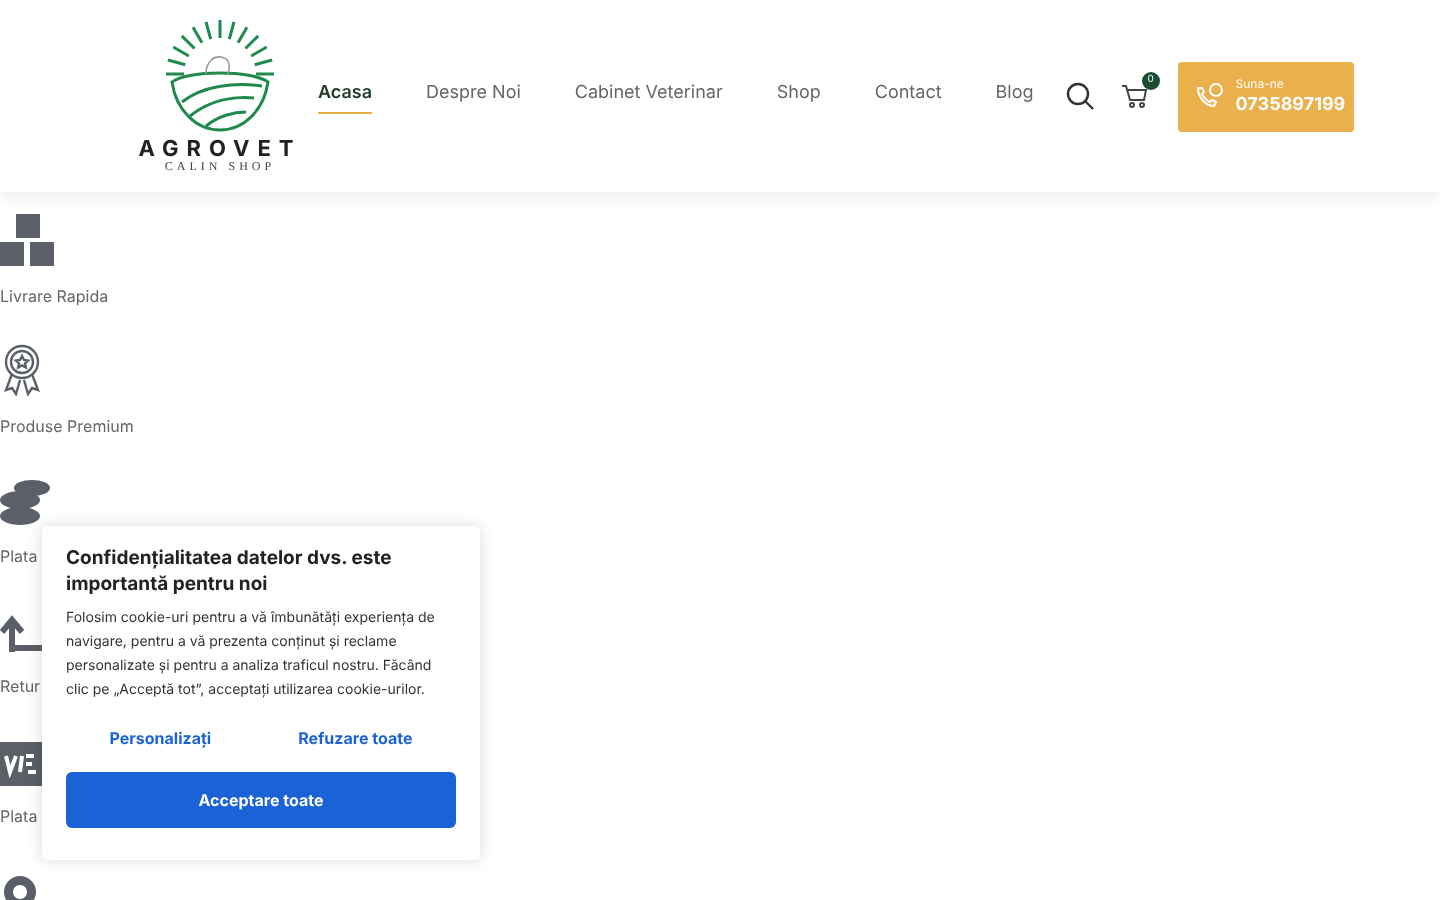  What do you see at coordinates (1208, 96) in the screenshot?
I see `phone-chat-icon` at bounding box center [1208, 96].